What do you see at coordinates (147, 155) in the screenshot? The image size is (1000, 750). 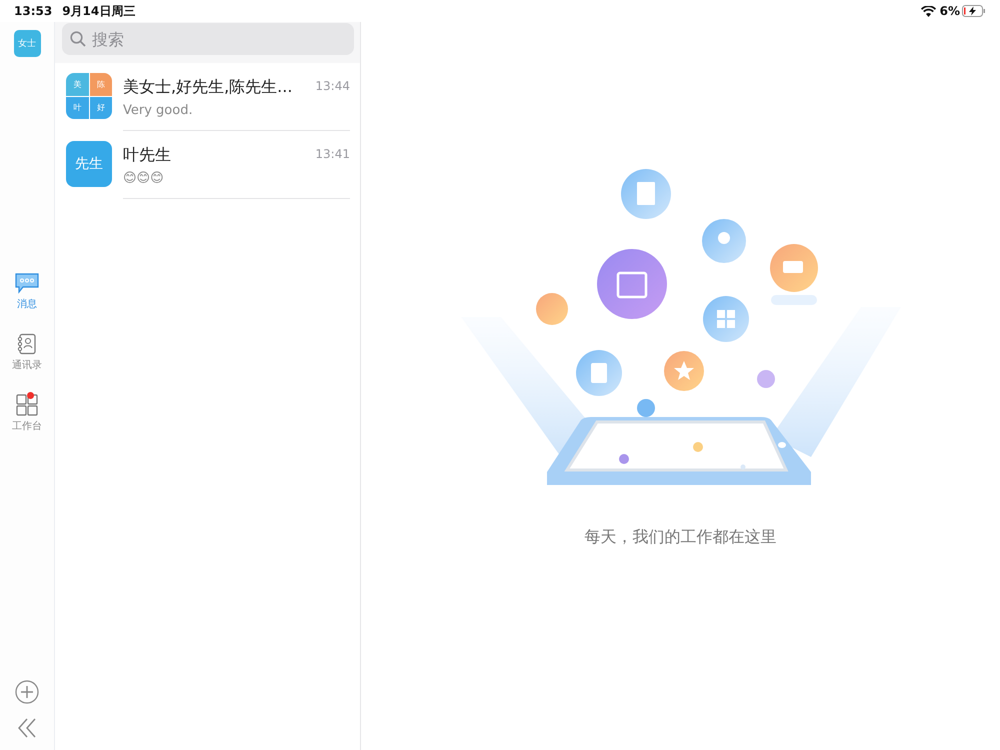 I see `chat-name: 叶先生` at bounding box center [147, 155].